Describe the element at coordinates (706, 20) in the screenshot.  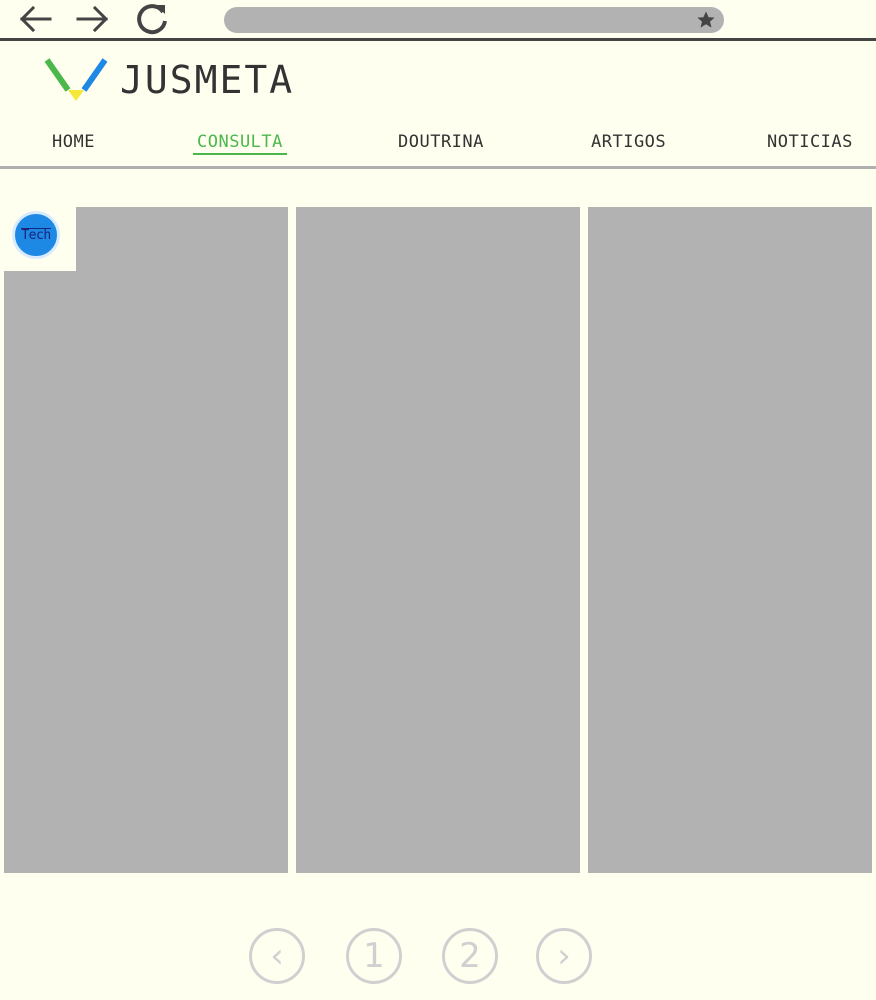
I see `star-icon` at that location.